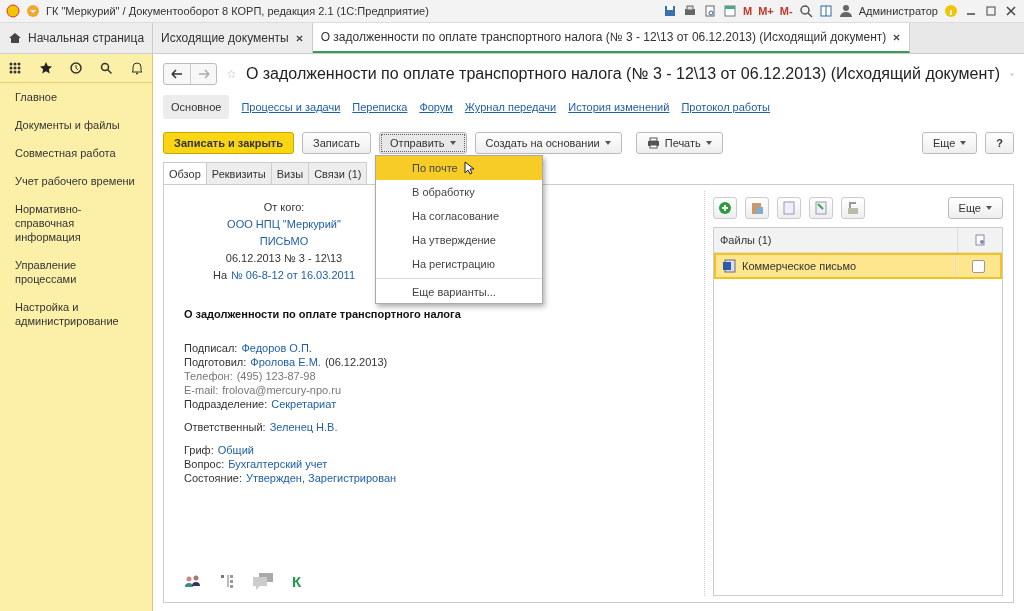  What do you see at coordinates (304, 404) in the screenshot?
I see `field-link: Секретариат` at bounding box center [304, 404].